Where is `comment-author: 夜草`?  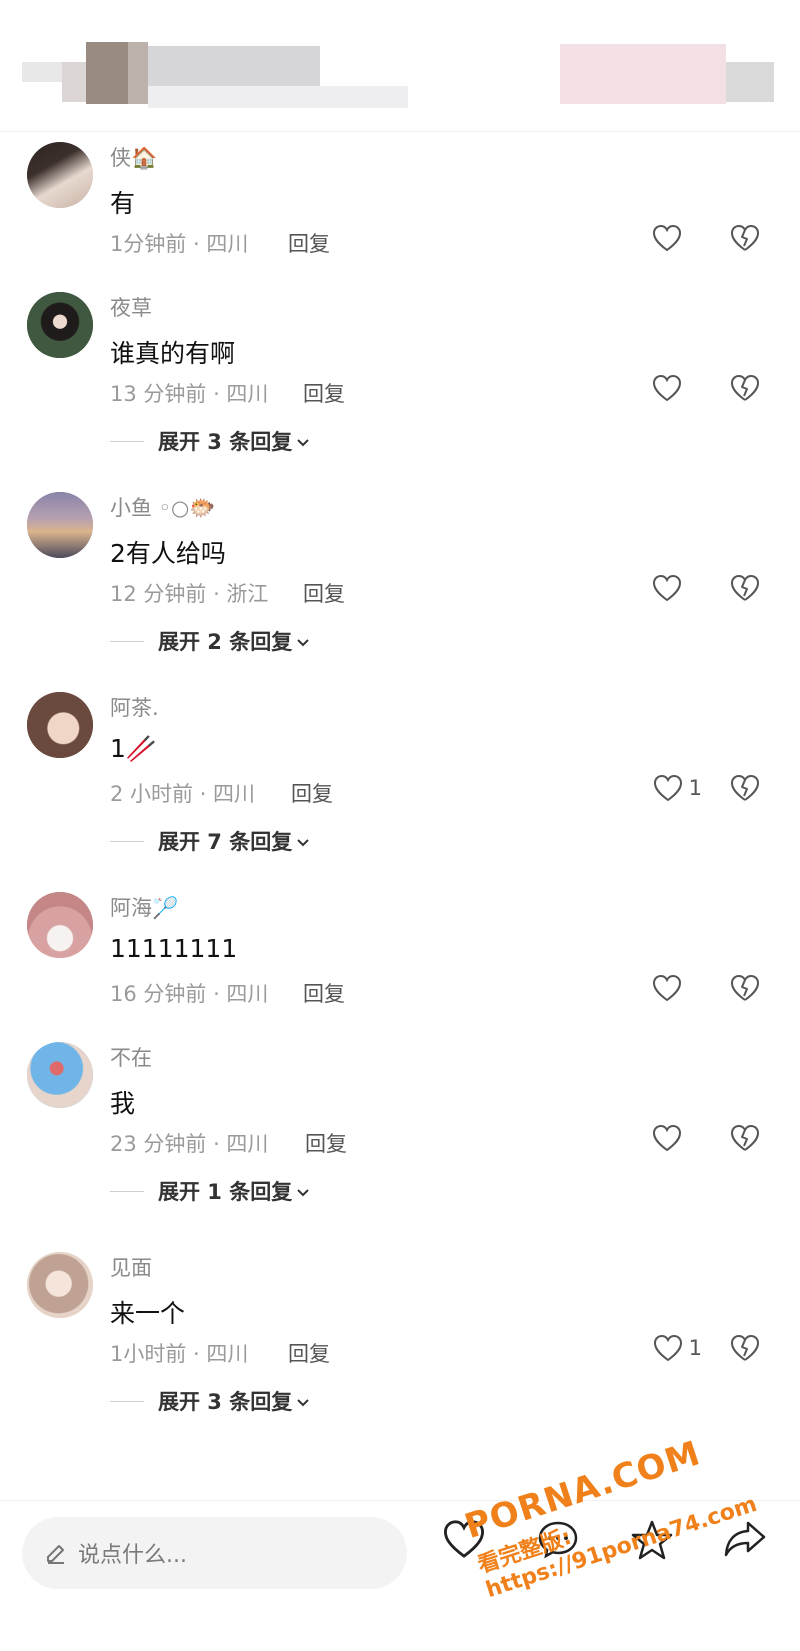 comment-author: 夜草 is located at coordinates (131, 307).